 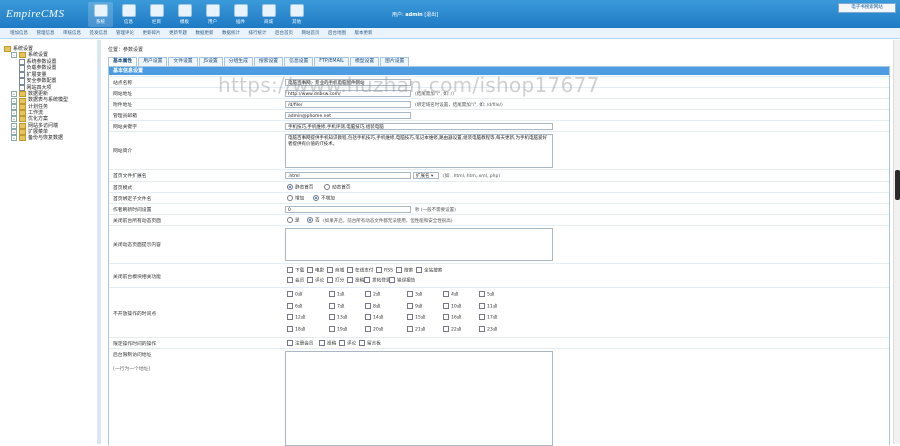 What do you see at coordinates (416, 328) in the screenshot?
I see `hour-checkbox: 21点` at bounding box center [416, 328].